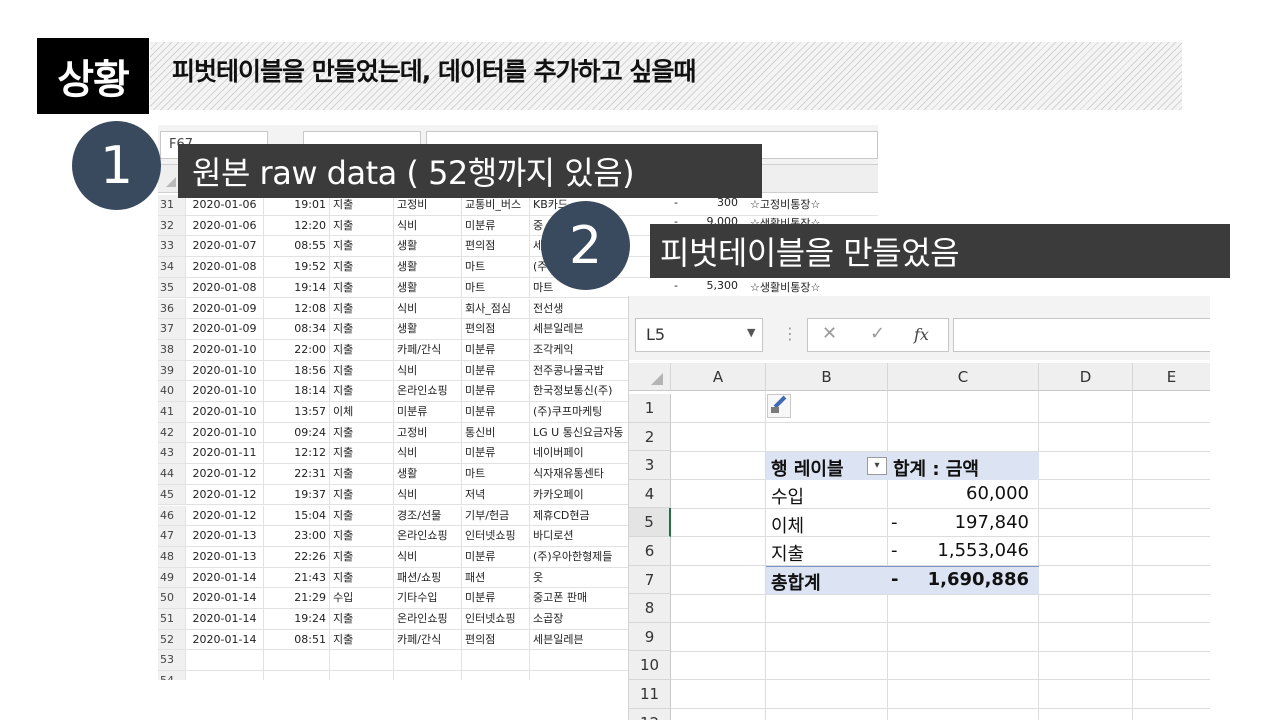 This screenshot has height=720, width=1280. Describe the element at coordinates (362, 412) in the screenshot. I see `table-cell: 이체` at that location.